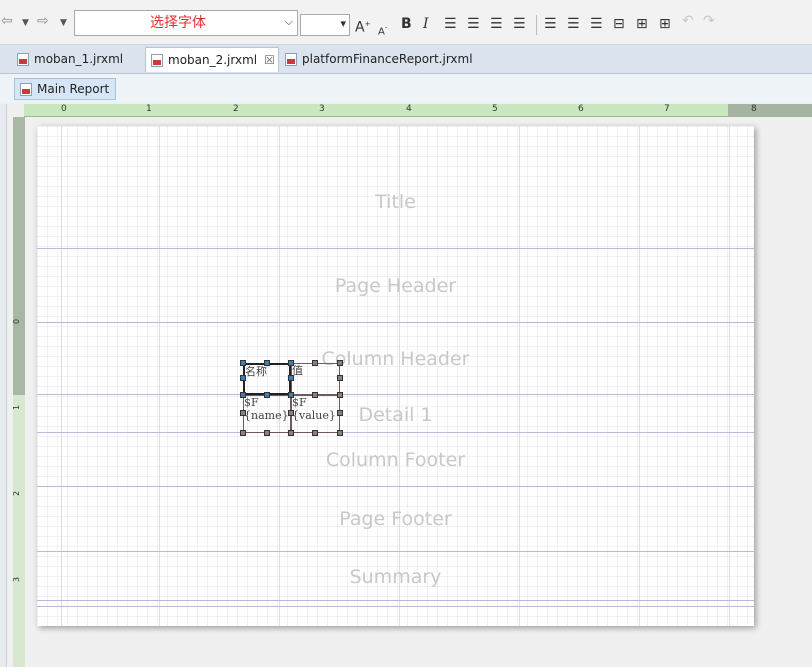  I want to click on bold-button: B, so click(406, 24).